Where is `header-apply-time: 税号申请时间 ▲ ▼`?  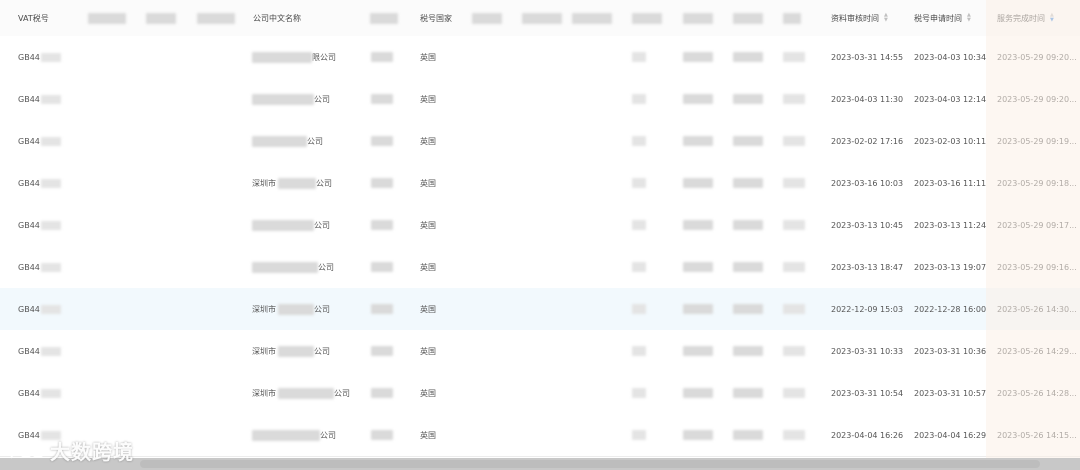
header-apply-time: 税号申请时间 ▲ ▼ is located at coordinates (942, 18).